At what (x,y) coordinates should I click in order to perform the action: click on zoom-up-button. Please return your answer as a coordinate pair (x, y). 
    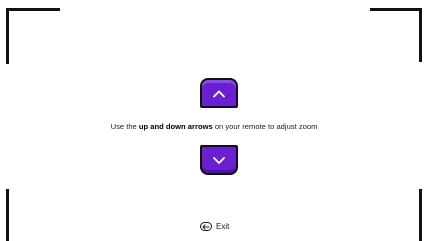
    Looking at the image, I should click on (219, 93).